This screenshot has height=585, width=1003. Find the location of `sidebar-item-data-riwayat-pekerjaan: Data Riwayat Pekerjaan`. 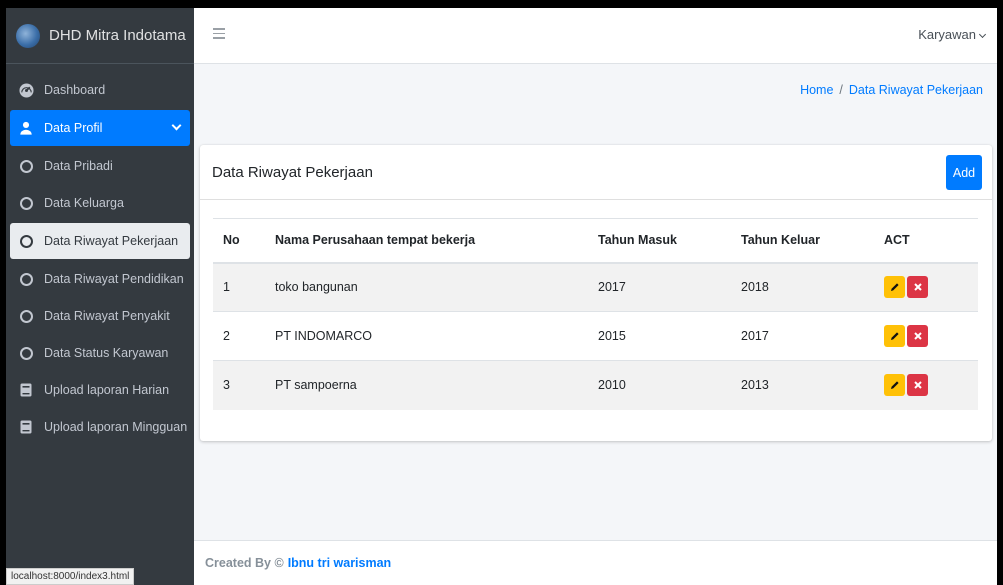

sidebar-item-data-riwayat-pekerjaan: Data Riwayat Pekerjaan is located at coordinates (100, 241).